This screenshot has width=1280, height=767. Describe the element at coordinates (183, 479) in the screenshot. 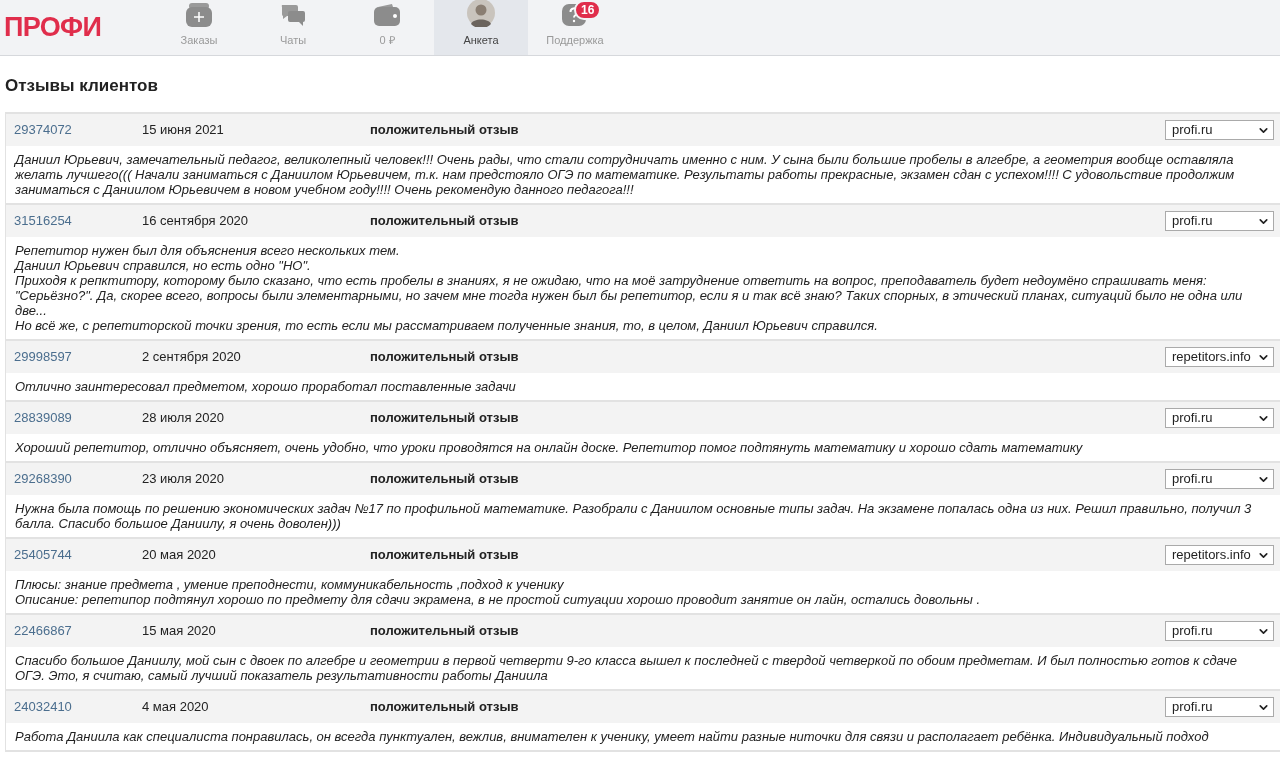

I see `review-date: 23 июля 2020` at that location.